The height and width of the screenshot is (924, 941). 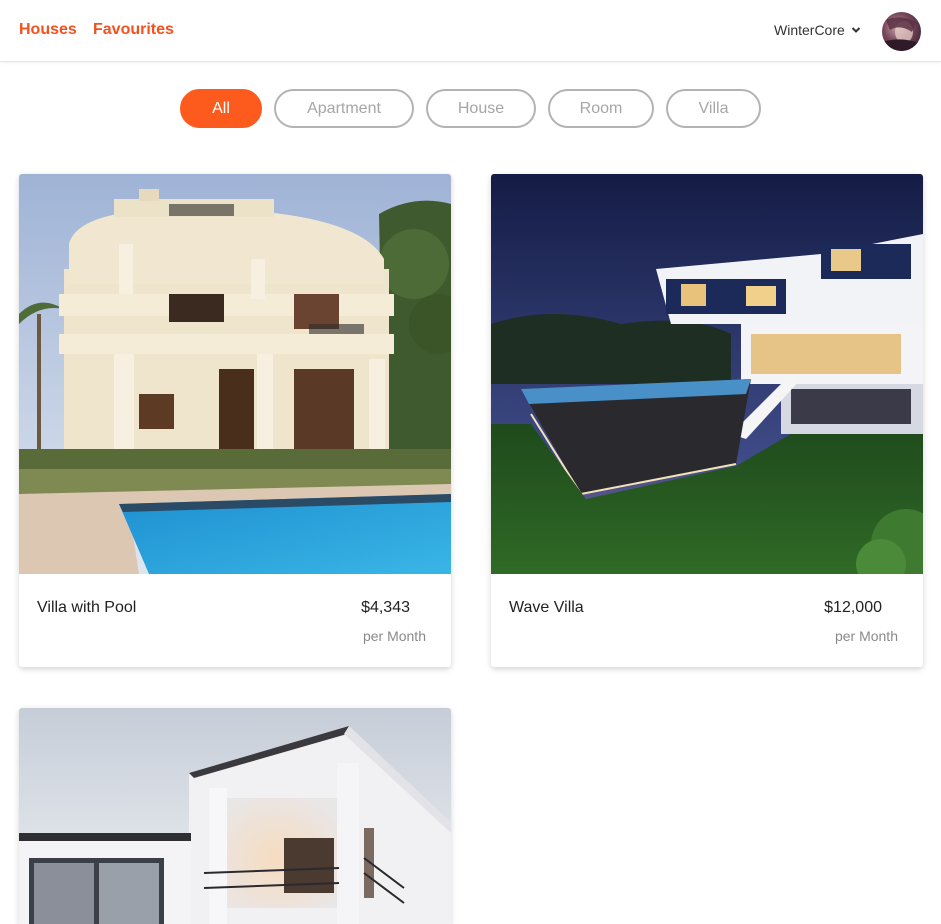 I want to click on listing-card, so click(x=235, y=816).